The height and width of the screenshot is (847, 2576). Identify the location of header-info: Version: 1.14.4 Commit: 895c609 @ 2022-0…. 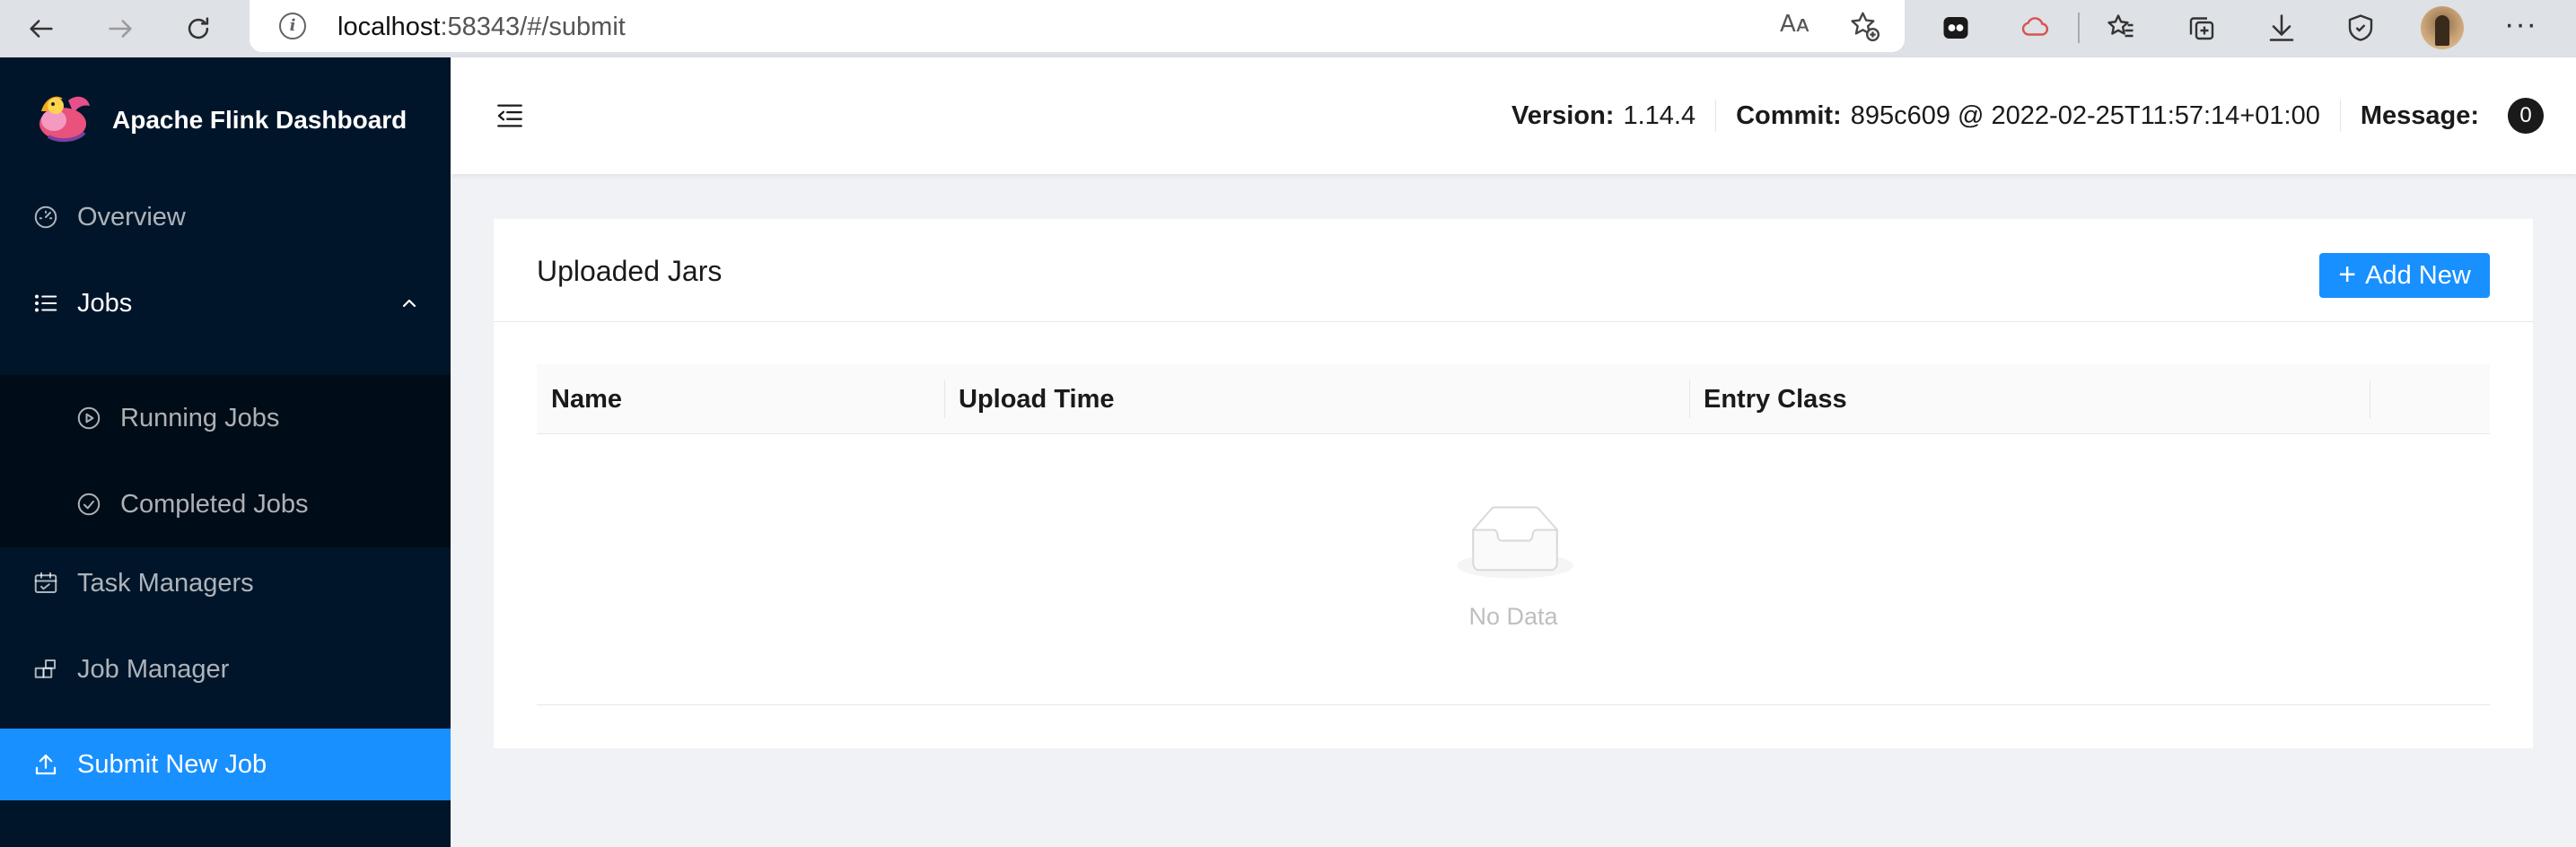
(2034, 115).